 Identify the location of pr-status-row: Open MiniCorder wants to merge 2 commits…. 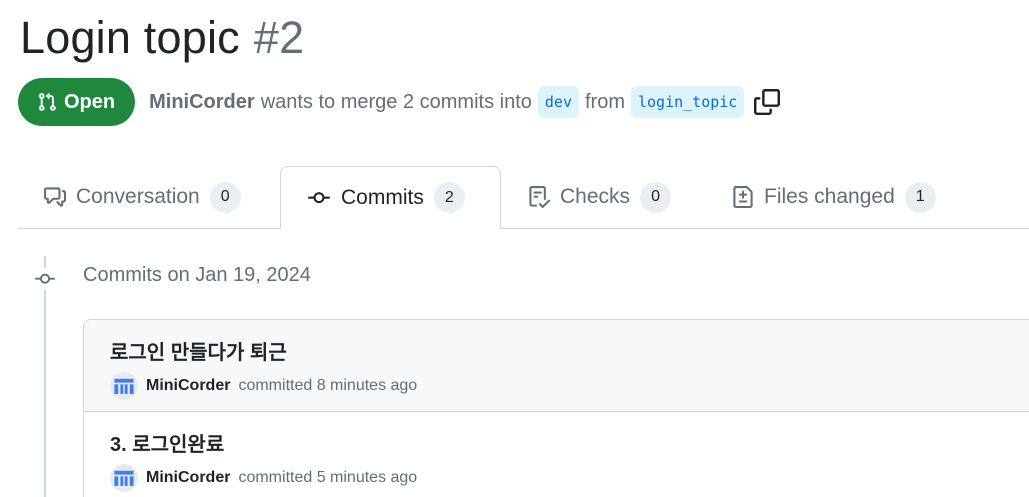
(400, 102).